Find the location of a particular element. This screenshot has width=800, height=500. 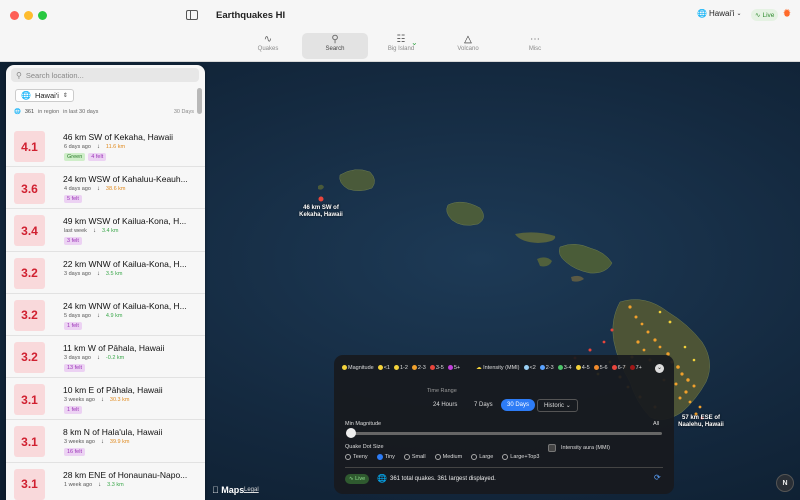

tab-big-island: ☷ Big Island is located at coordinates (401, 46).